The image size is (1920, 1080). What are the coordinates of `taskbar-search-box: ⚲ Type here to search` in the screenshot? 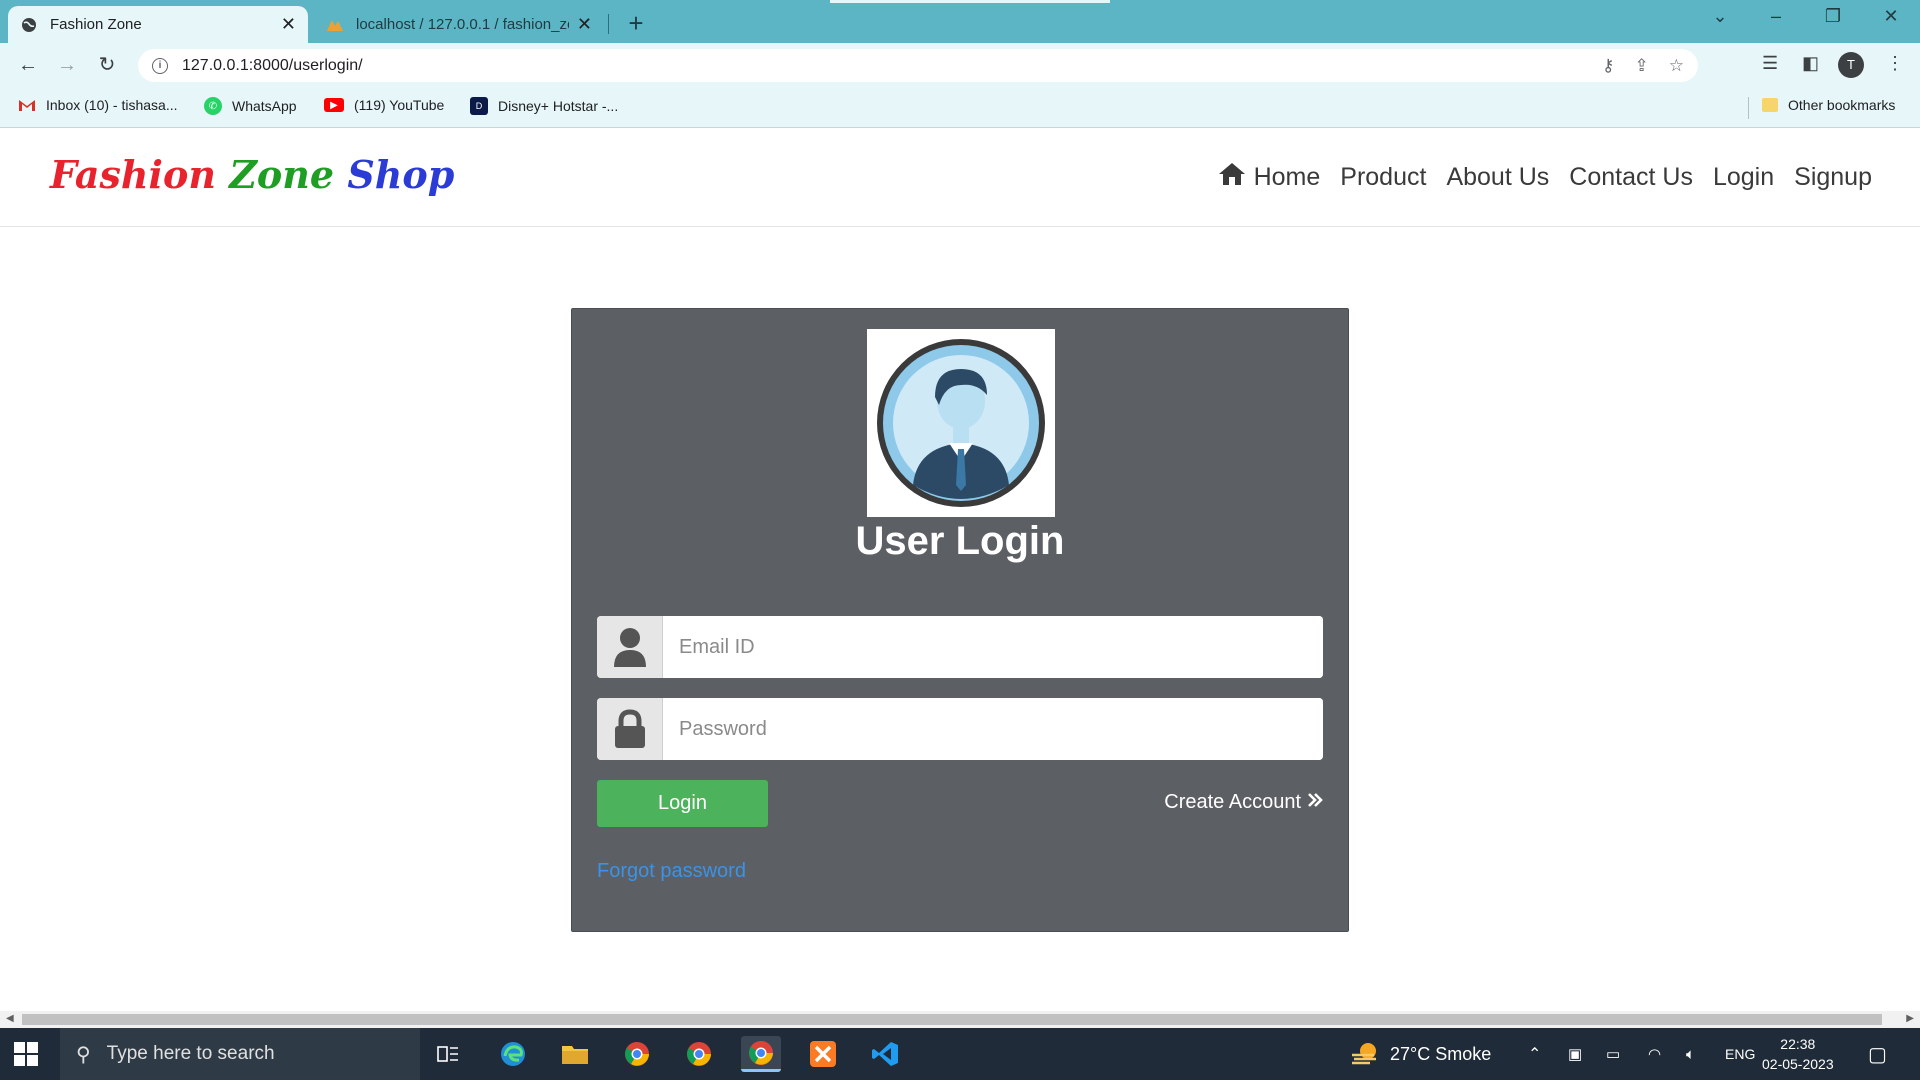 It's located at (240, 1054).